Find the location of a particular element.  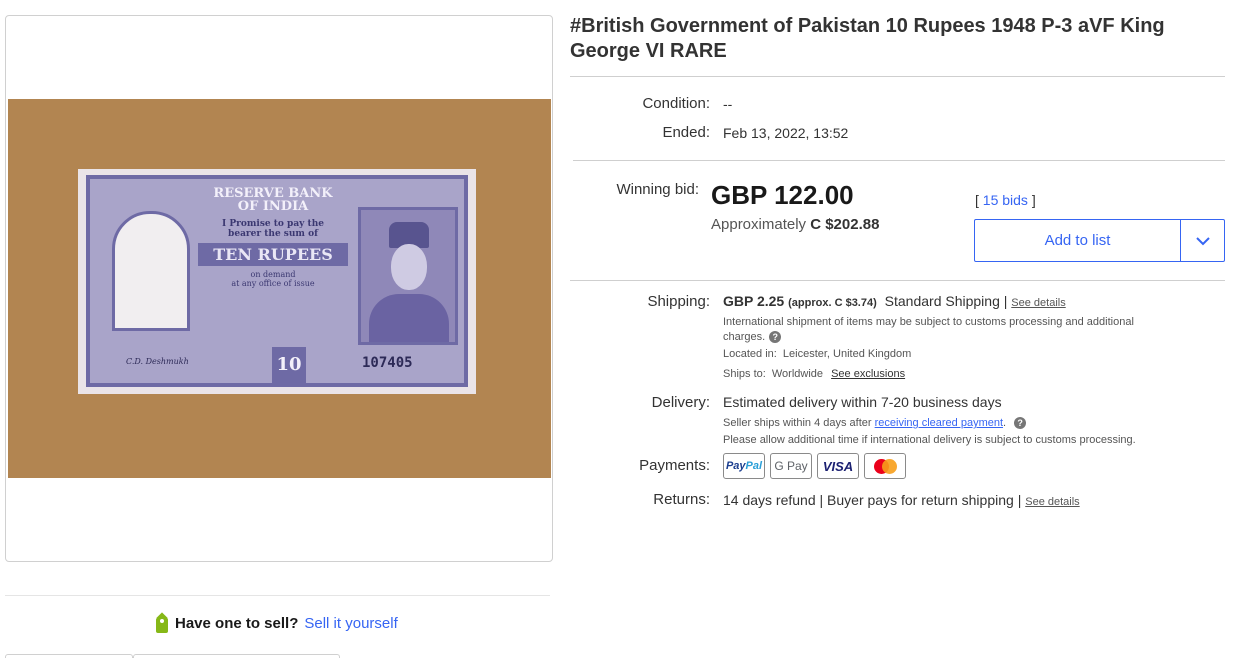

mastercard-icon is located at coordinates (885, 466).